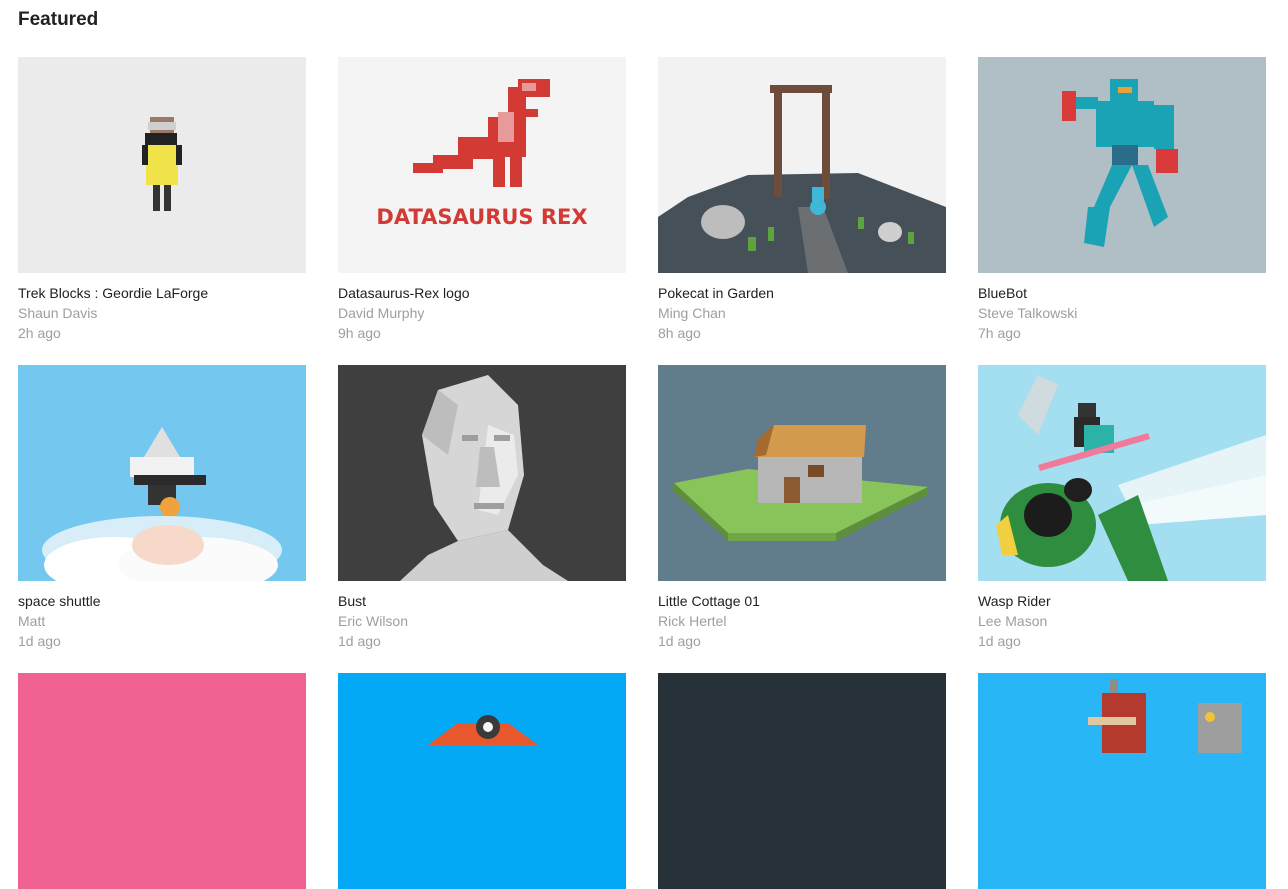 This screenshot has width=1288, height=889. I want to click on model-time: 8h ago, so click(679, 333).